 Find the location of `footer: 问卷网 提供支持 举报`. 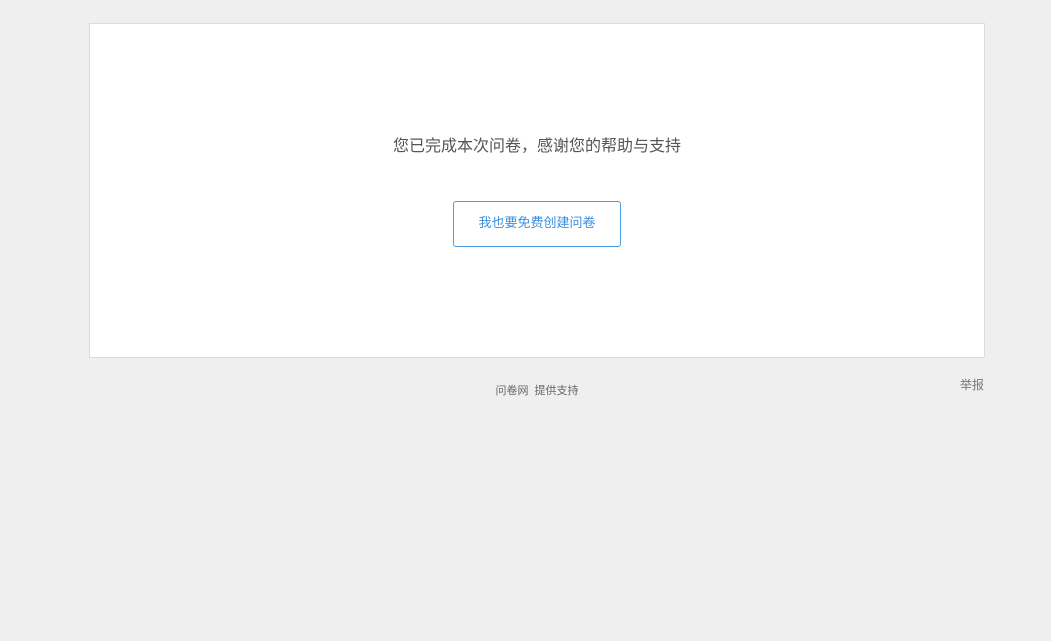

footer: 问卷网 提供支持 举报 is located at coordinates (537, 390).